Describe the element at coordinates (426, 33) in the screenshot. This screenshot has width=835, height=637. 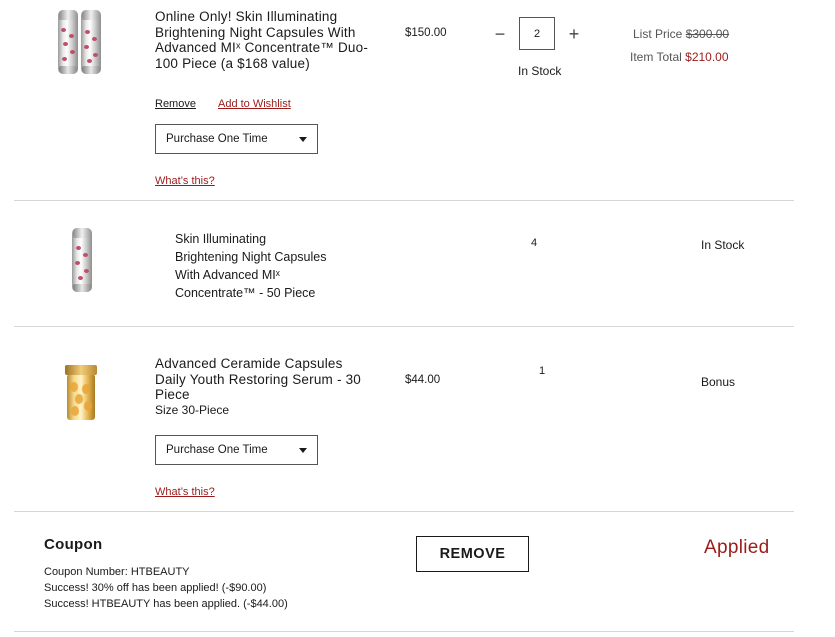
I see `unit-price: $150.00` at that location.